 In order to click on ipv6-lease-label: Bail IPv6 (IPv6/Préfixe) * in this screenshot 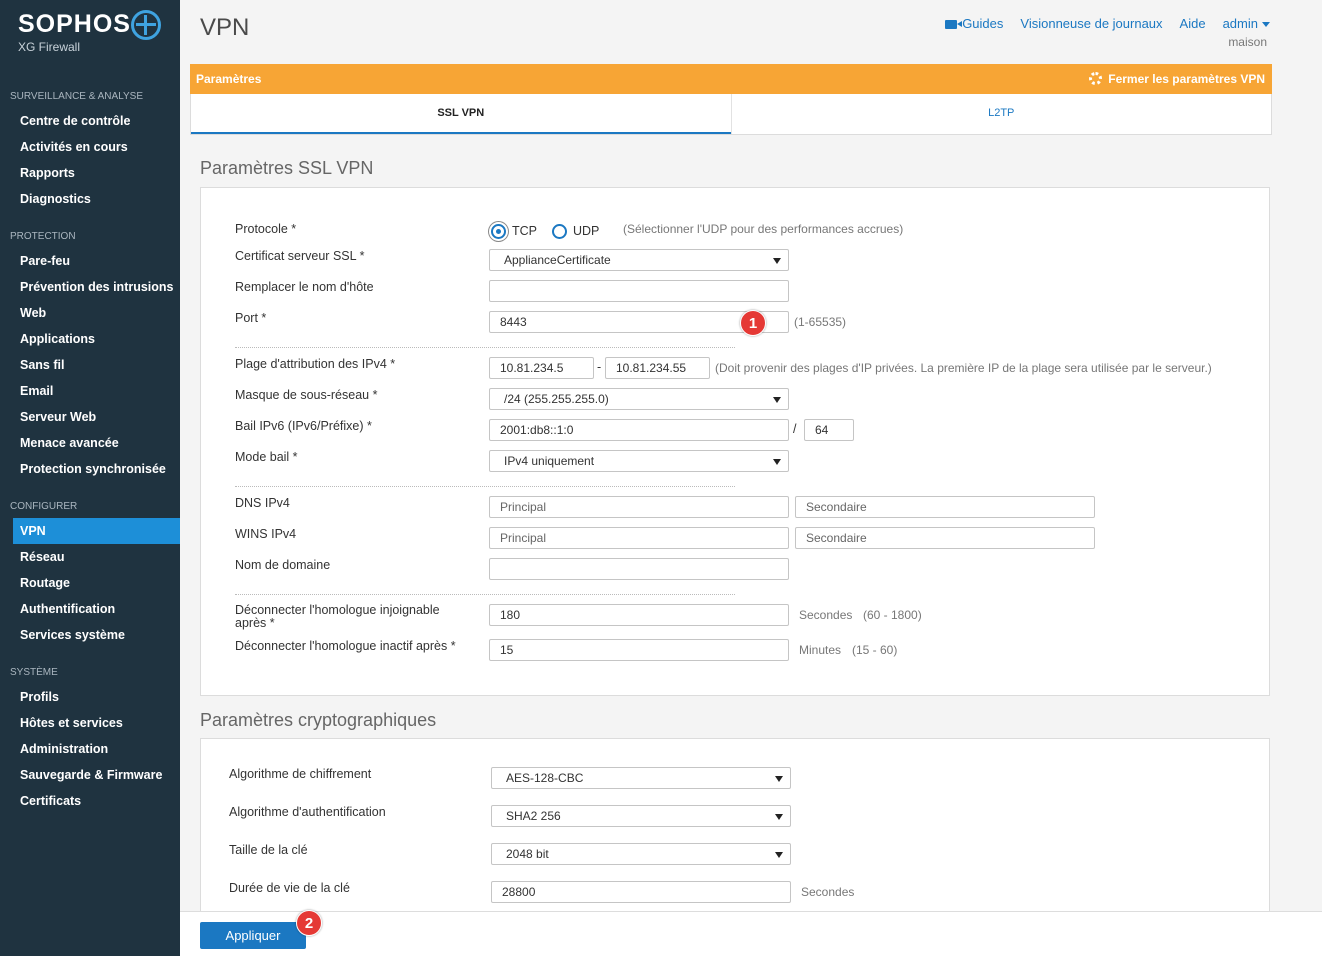, I will do `click(303, 426)`.